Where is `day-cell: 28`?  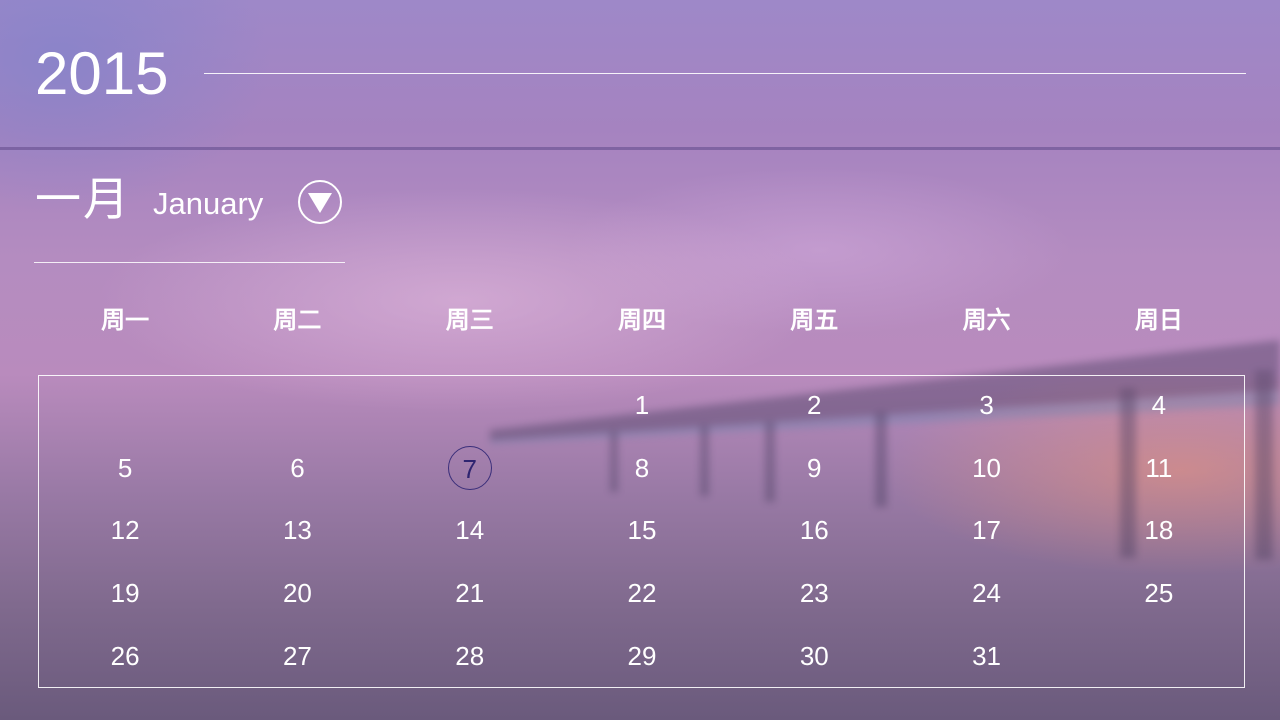
day-cell: 28 is located at coordinates (470, 655).